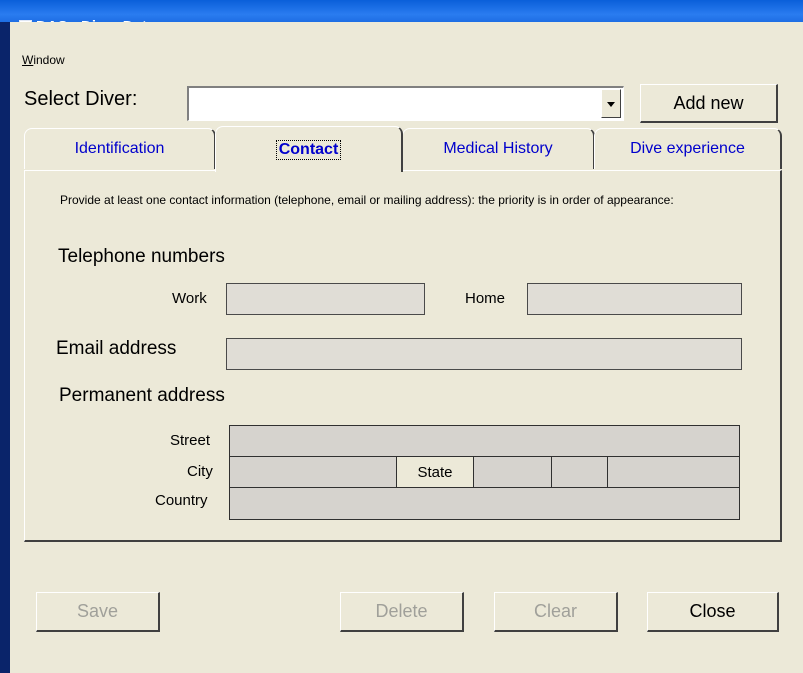  Describe the element at coordinates (579, 472) in the screenshot. I see `postal-code-field` at that location.